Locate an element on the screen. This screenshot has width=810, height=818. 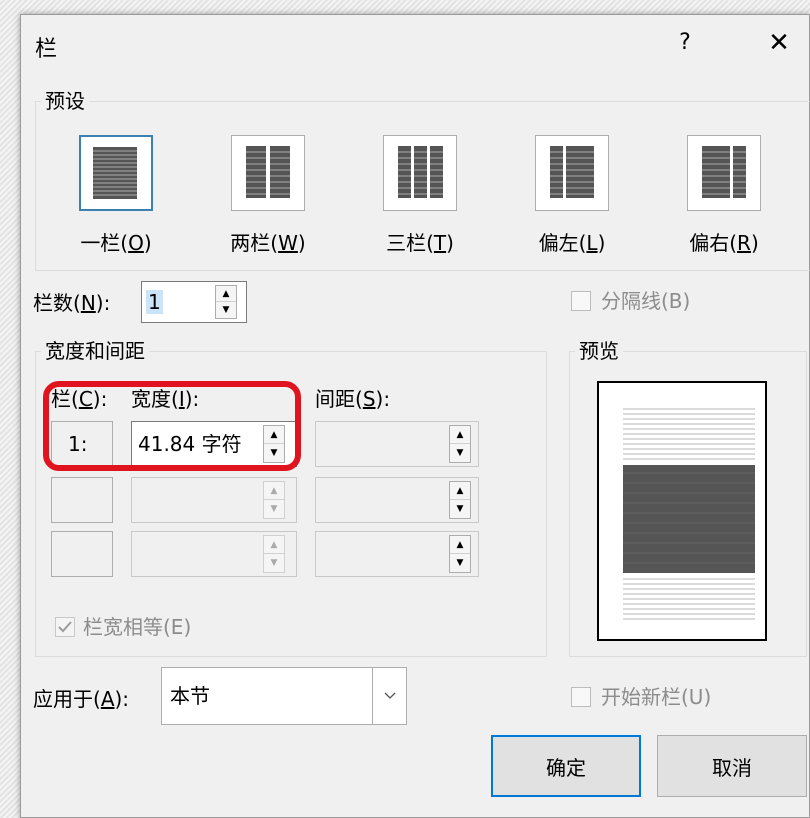
column-count-value: 1 is located at coordinates (154, 302).